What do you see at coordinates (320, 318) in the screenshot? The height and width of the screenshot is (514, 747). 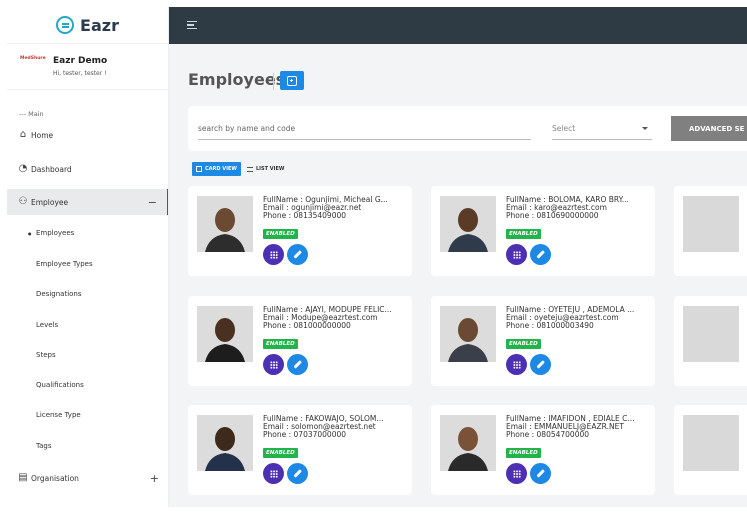 I see `employee-email: Email : Modupe@eazrtest.com` at bounding box center [320, 318].